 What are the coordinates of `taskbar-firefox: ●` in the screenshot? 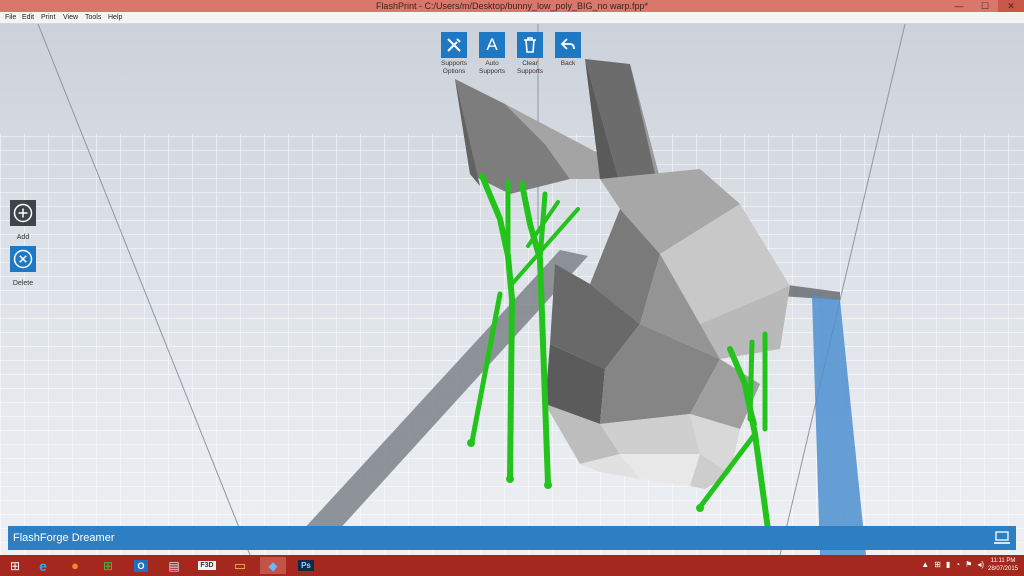 It's located at (75, 565).